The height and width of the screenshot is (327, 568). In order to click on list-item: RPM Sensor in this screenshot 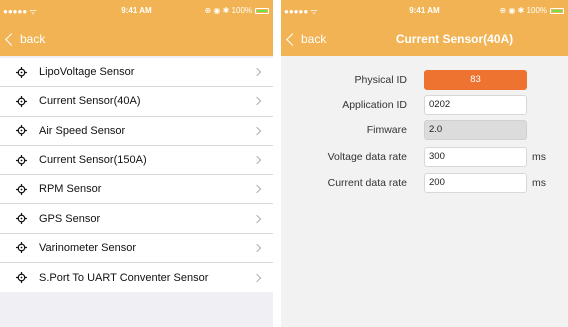, I will do `click(136, 190)`.